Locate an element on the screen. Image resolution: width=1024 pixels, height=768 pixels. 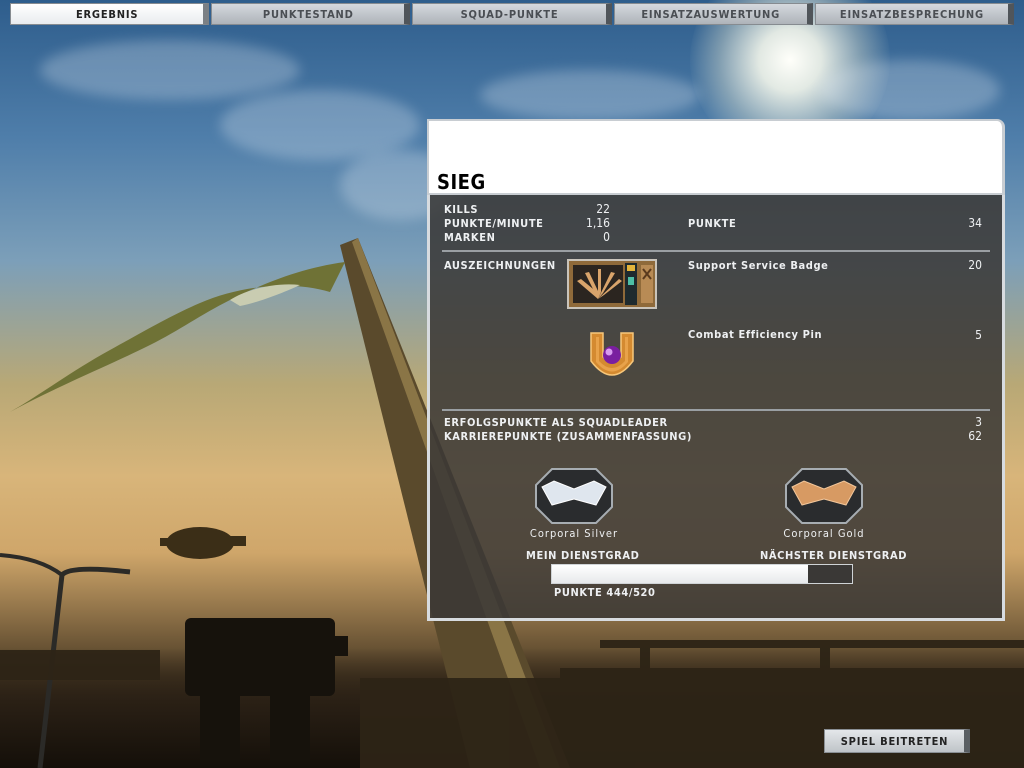
tab-einsatzbesprechung: EINSATZBESPRECHUNG is located at coordinates (914, 14).